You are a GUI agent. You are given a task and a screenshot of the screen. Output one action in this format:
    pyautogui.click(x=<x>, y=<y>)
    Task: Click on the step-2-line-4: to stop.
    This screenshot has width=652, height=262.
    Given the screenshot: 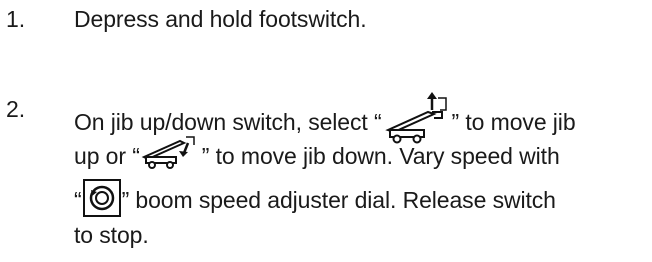 What is the action you would take?
    pyautogui.click(x=111, y=235)
    